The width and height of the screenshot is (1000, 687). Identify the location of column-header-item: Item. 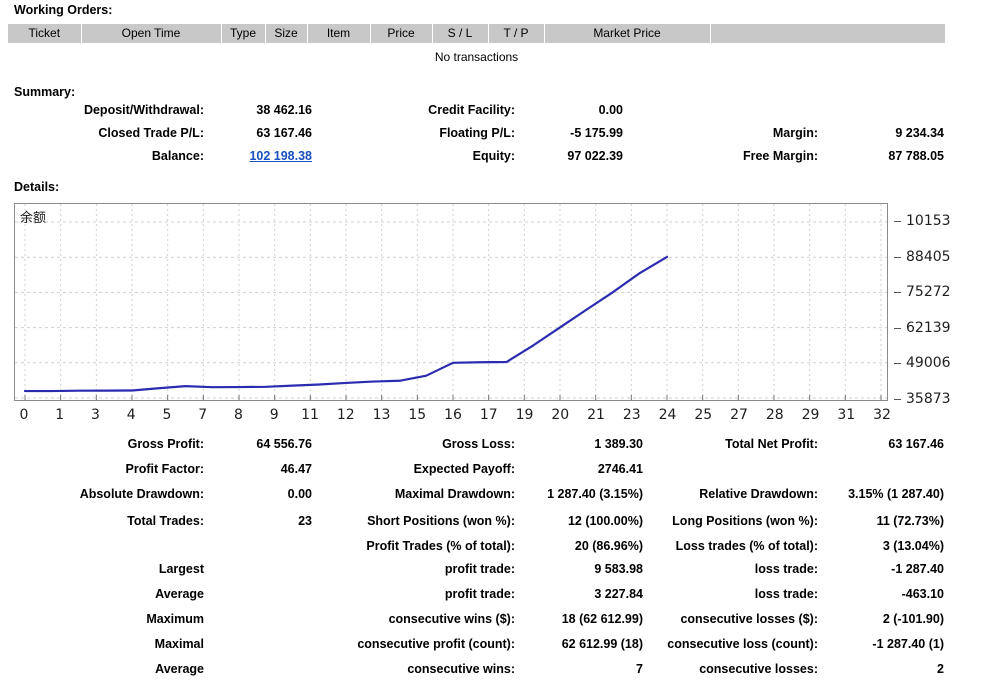
(339, 34).